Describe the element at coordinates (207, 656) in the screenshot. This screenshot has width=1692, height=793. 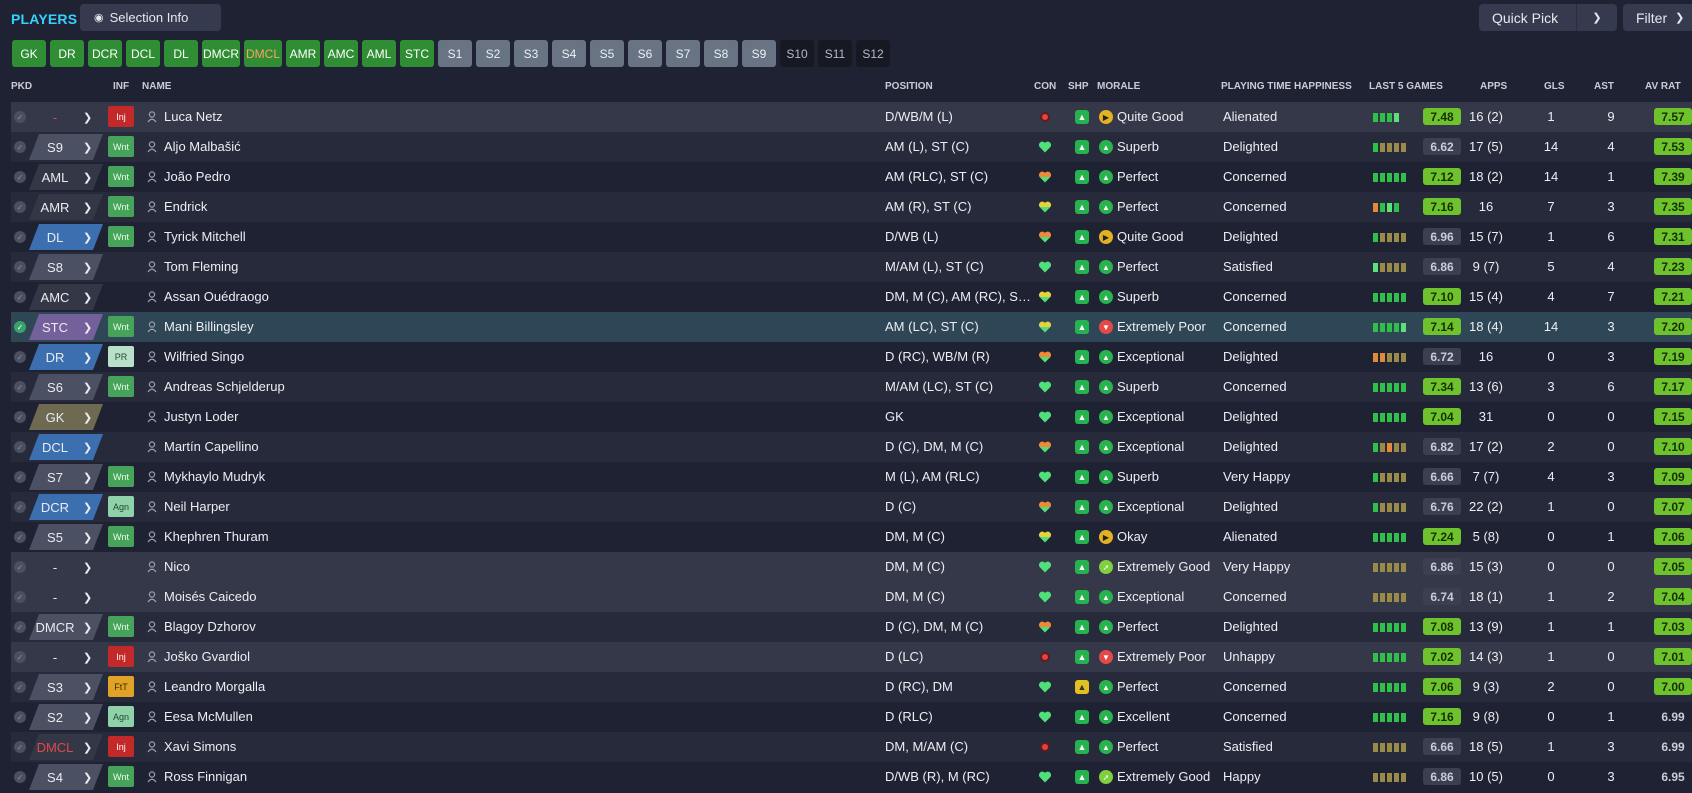
I see `player-name: Joško Gvardiol` at that location.